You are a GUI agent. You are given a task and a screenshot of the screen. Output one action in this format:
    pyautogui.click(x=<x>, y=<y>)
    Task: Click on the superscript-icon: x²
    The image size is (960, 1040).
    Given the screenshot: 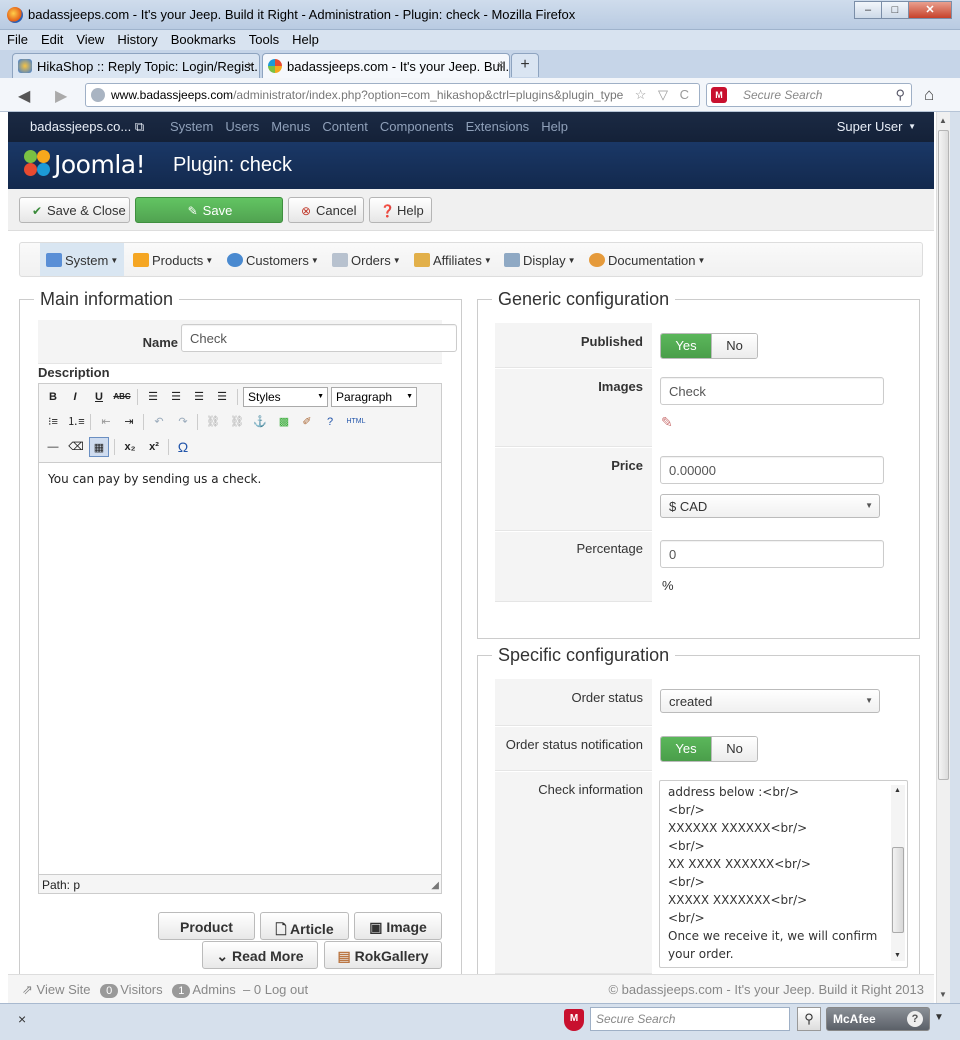 What is the action you would take?
    pyautogui.click(x=154, y=447)
    